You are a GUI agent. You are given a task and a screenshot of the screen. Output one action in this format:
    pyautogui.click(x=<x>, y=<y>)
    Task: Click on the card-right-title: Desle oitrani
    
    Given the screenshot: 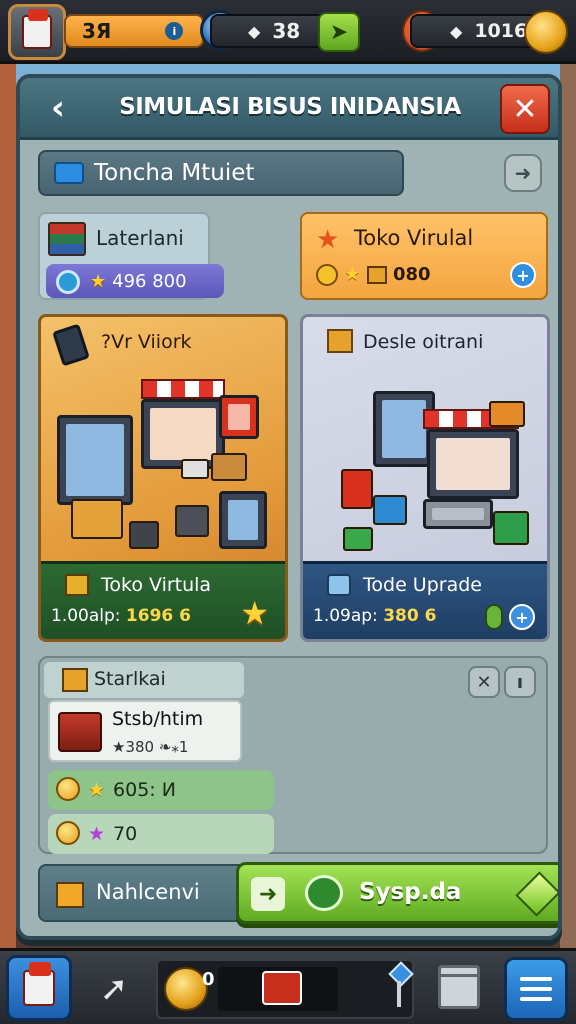 What is the action you would take?
    pyautogui.click(x=423, y=342)
    